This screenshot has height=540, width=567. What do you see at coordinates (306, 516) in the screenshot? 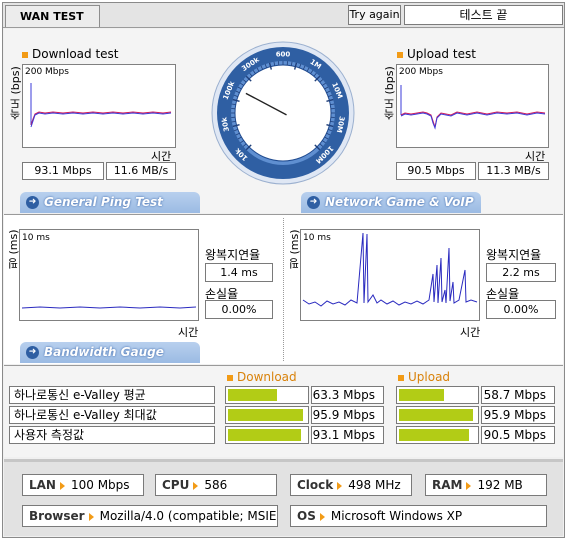
I see `sys-os-key: OS` at bounding box center [306, 516].